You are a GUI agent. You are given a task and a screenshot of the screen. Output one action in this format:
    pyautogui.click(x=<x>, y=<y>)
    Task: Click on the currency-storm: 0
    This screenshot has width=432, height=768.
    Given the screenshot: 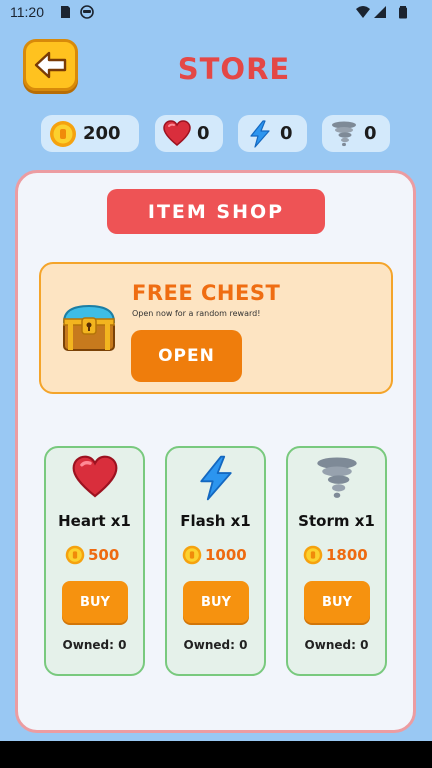 What is the action you would take?
    pyautogui.click(x=356, y=133)
    